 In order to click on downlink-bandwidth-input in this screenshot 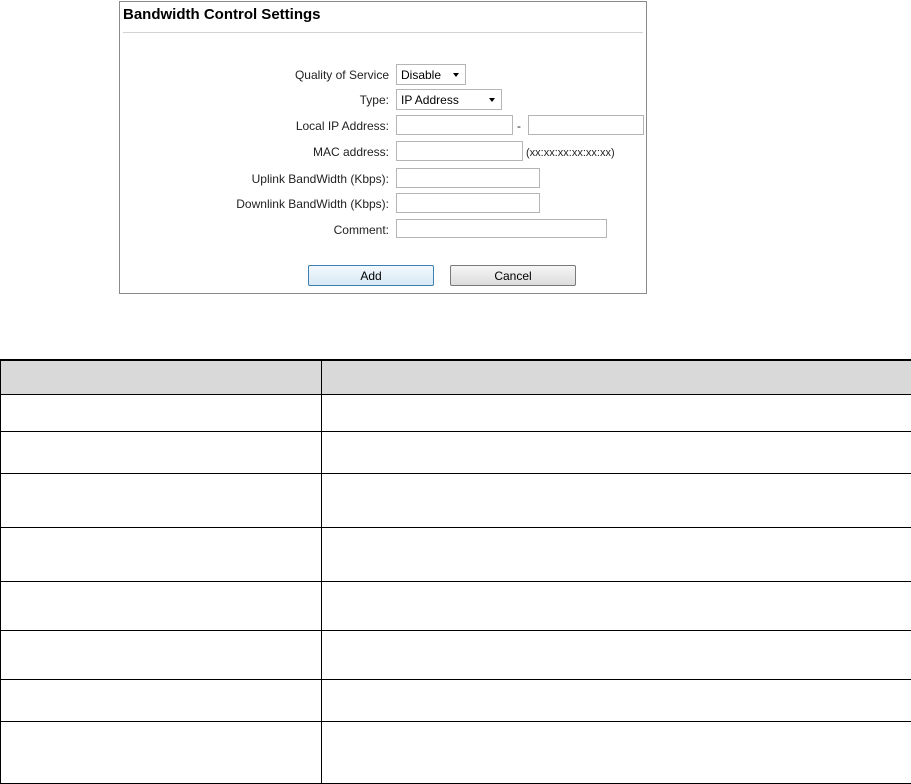, I will do `click(468, 203)`.